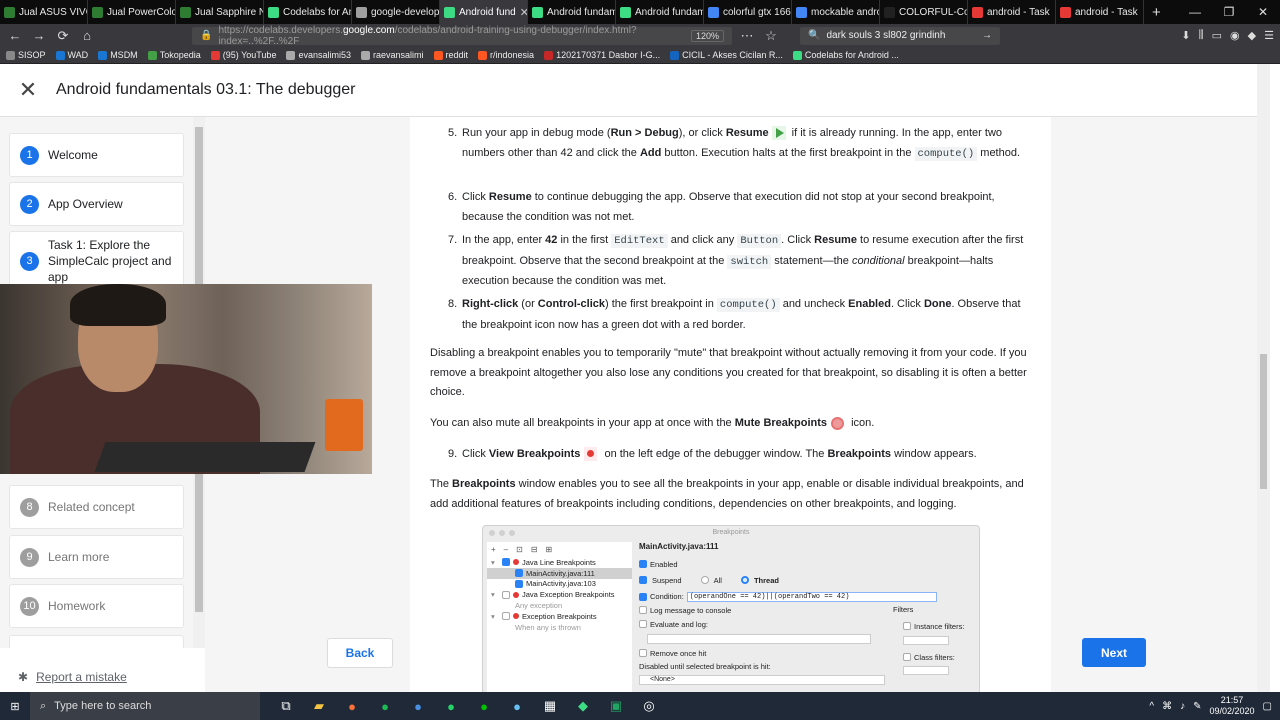 The image size is (1280, 720). What do you see at coordinates (559, 584) in the screenshot?
I see `tree-row: MainActivity.java:103` at bounding box center [559, 584].